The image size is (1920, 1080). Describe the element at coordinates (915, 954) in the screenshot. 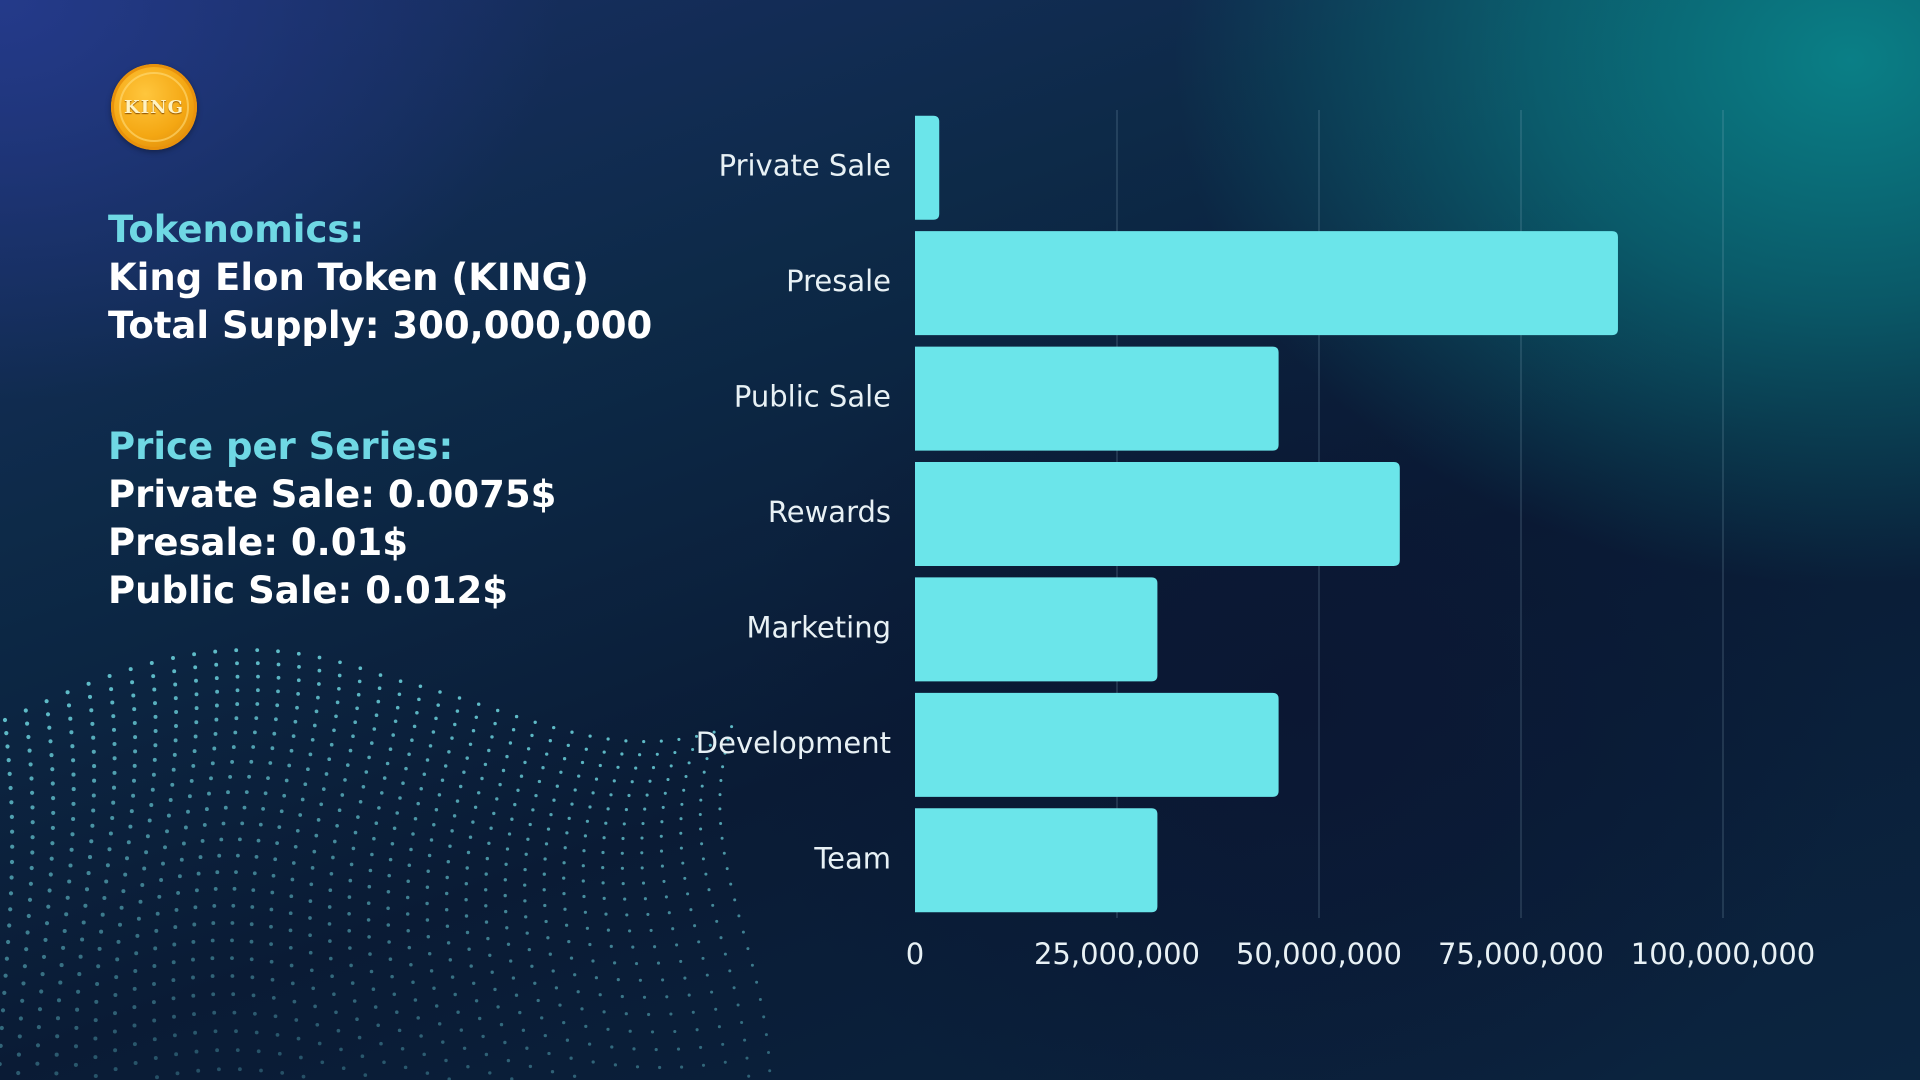

I see `x-tick-label: 0` at that location.